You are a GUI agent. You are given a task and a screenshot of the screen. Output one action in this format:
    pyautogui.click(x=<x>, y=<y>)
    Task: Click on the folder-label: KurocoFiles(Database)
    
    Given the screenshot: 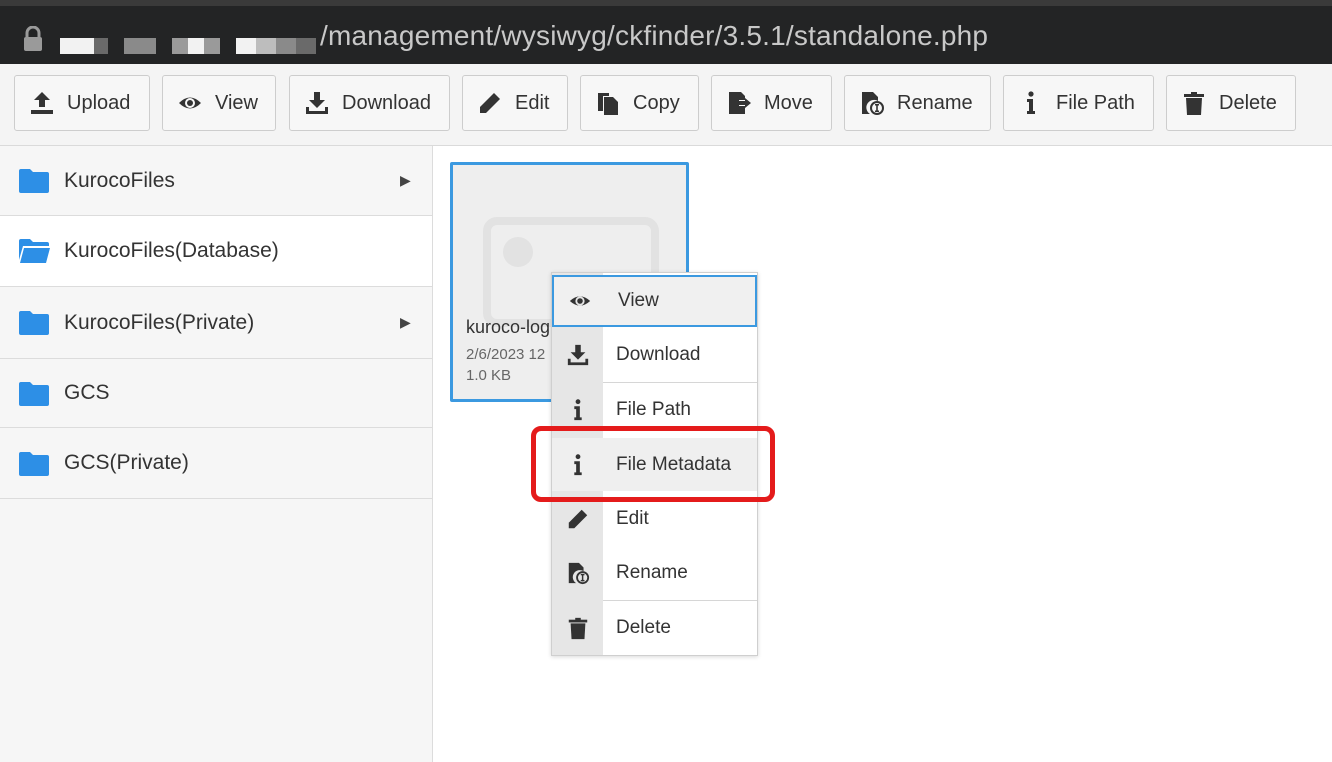 What is the action you would take?
    pyautogui.click(x=171, y=250)
    